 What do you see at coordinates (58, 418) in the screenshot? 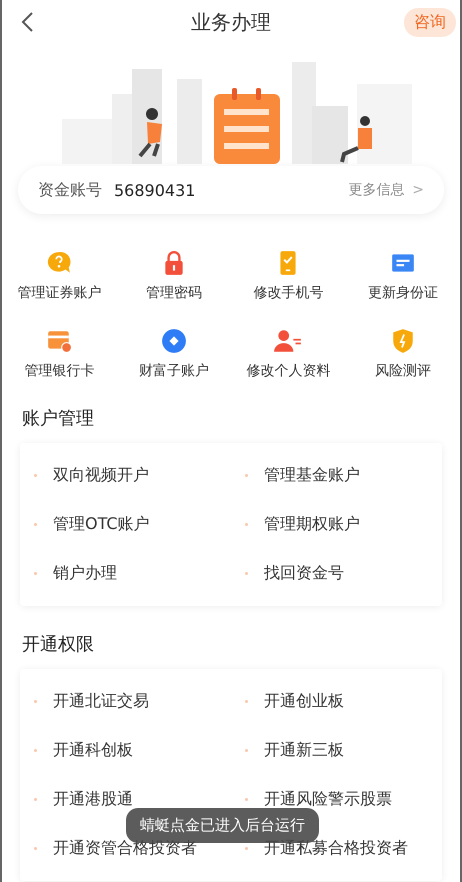
I see `section-title: 账户管理` at bounding box center [58, 418].